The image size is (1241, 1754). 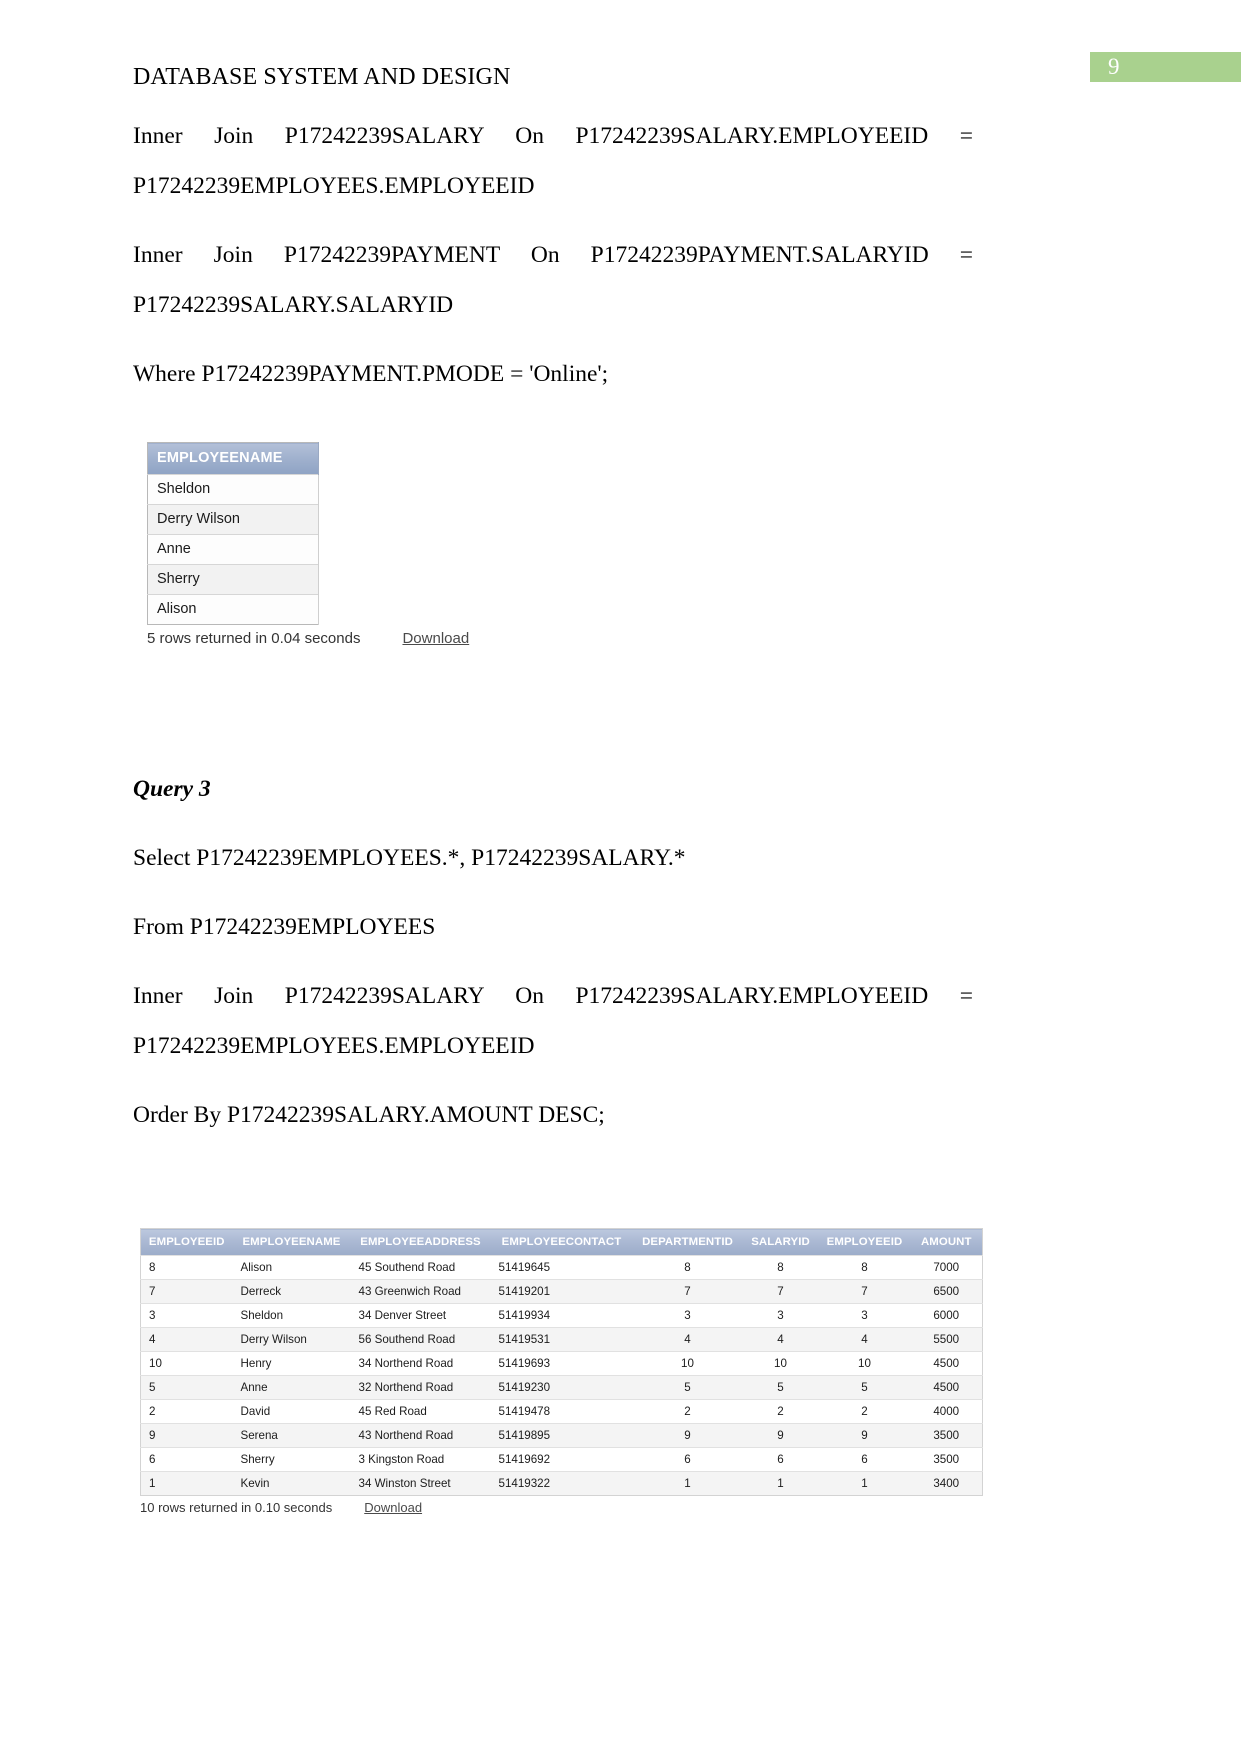 I want to click on column-header-employeeid-2: EMPLOYEEID, so click(x=864, y=1242).